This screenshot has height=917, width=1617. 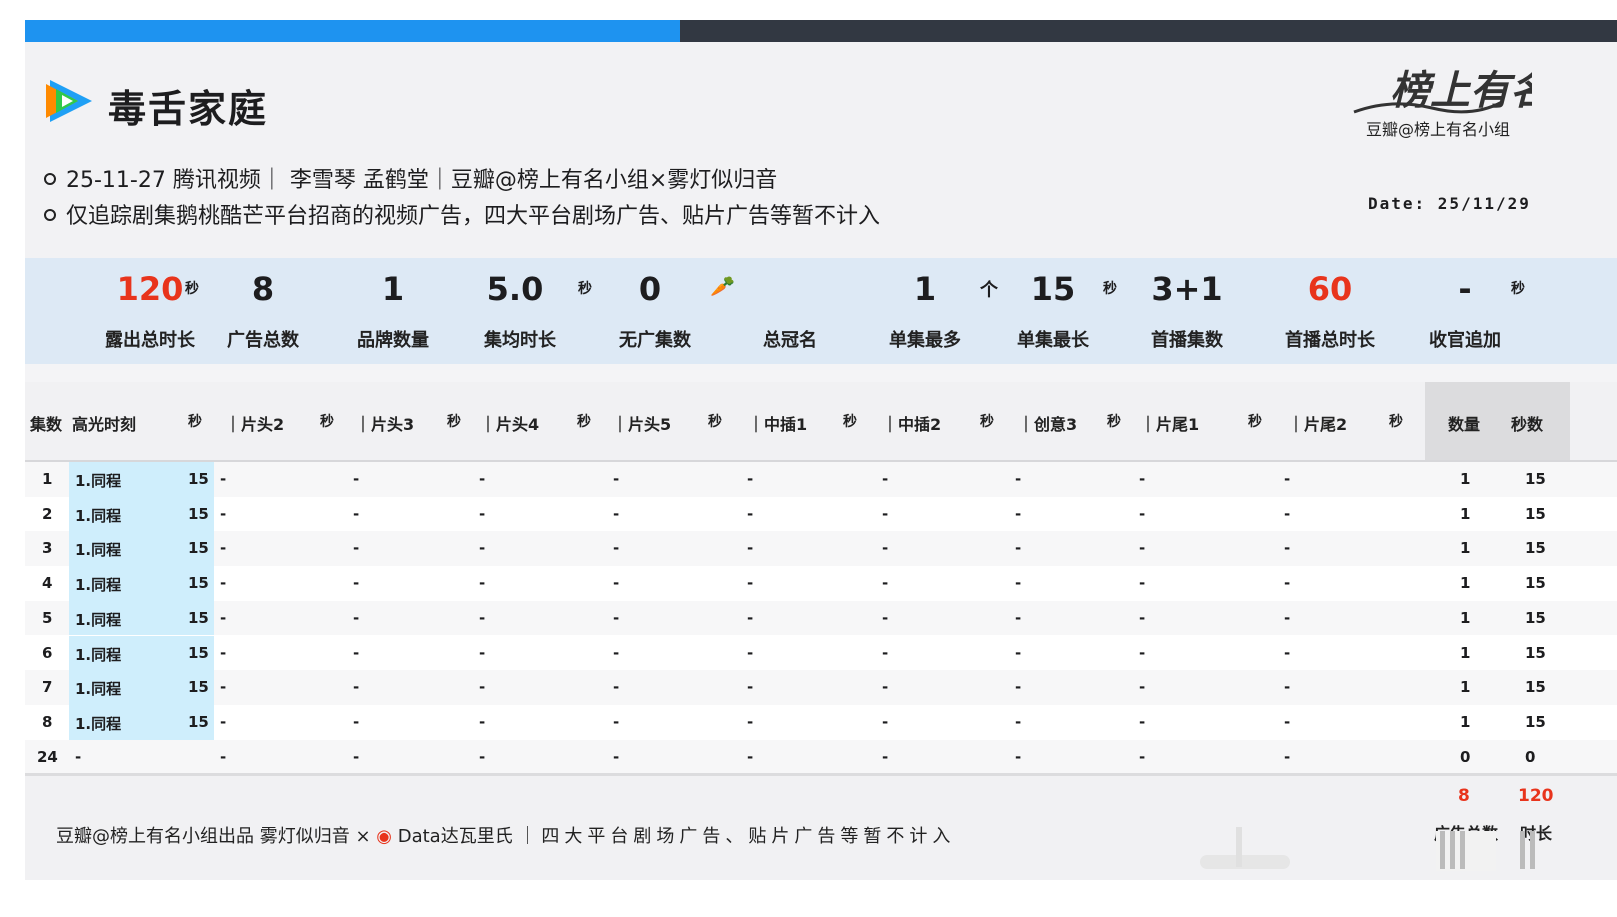 What do you see at coordinates (1530, 756) in the screenshot?
I see `ad-seconds: 0` at bounding box center [1530, 756].